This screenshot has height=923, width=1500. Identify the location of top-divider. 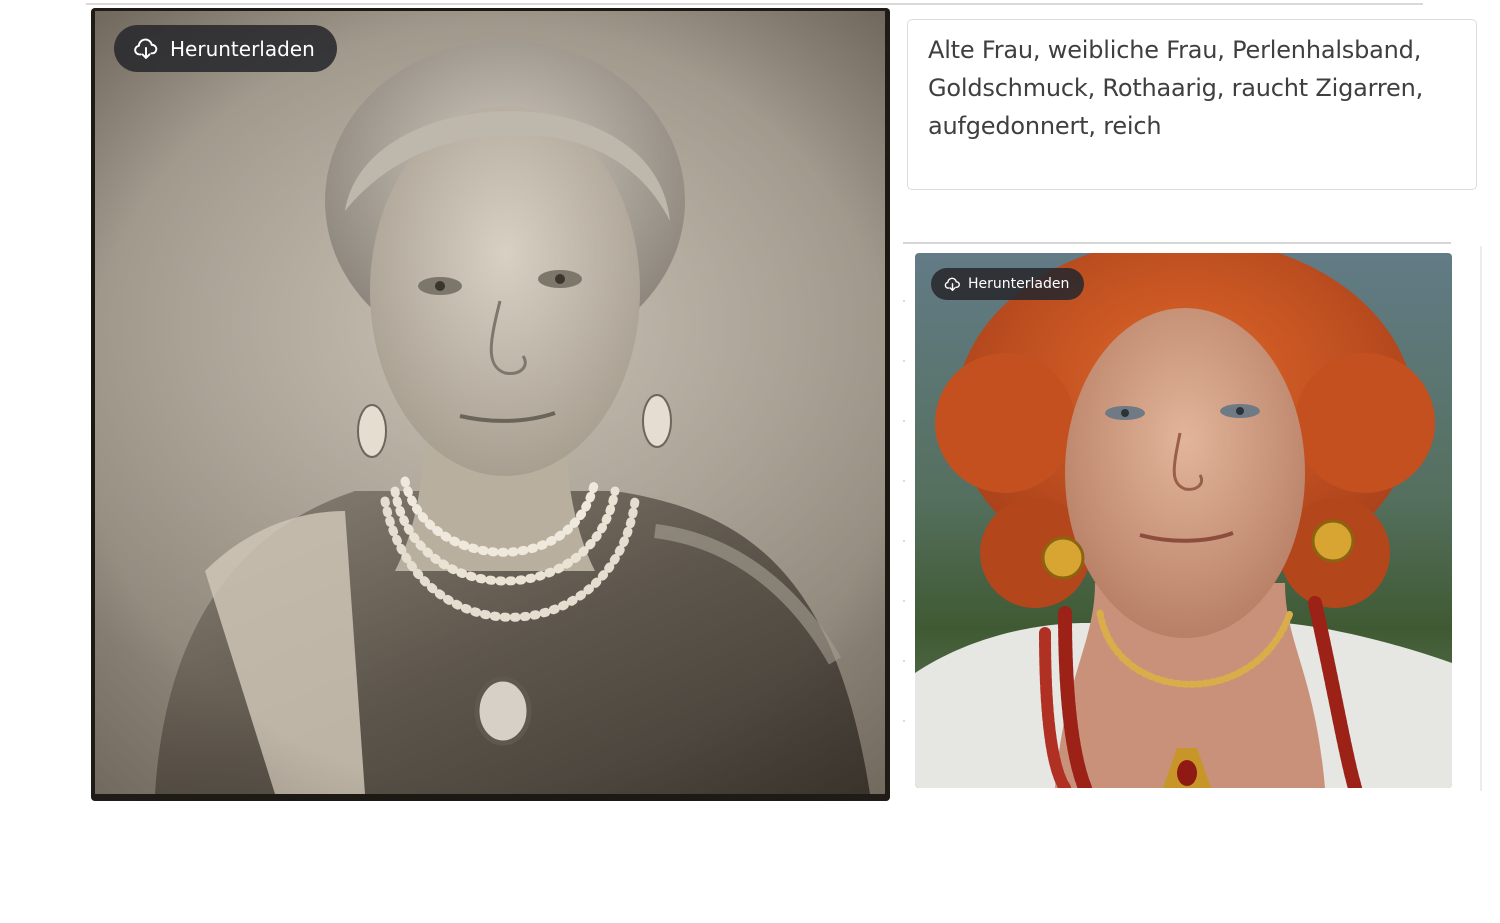
(754, 4).